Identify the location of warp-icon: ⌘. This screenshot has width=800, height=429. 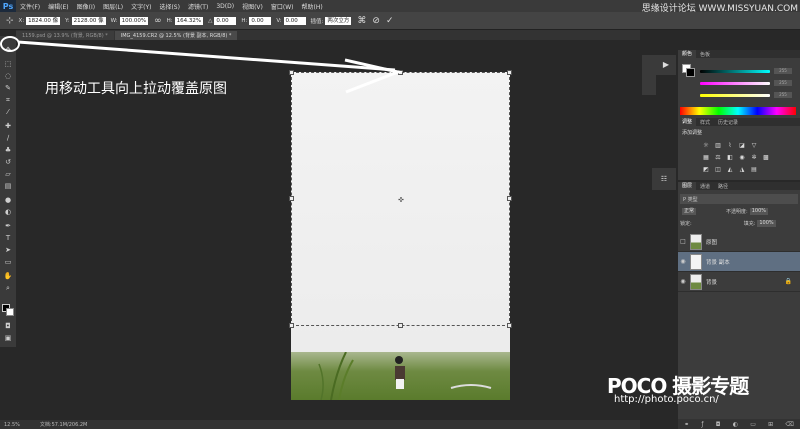
(361, 21).